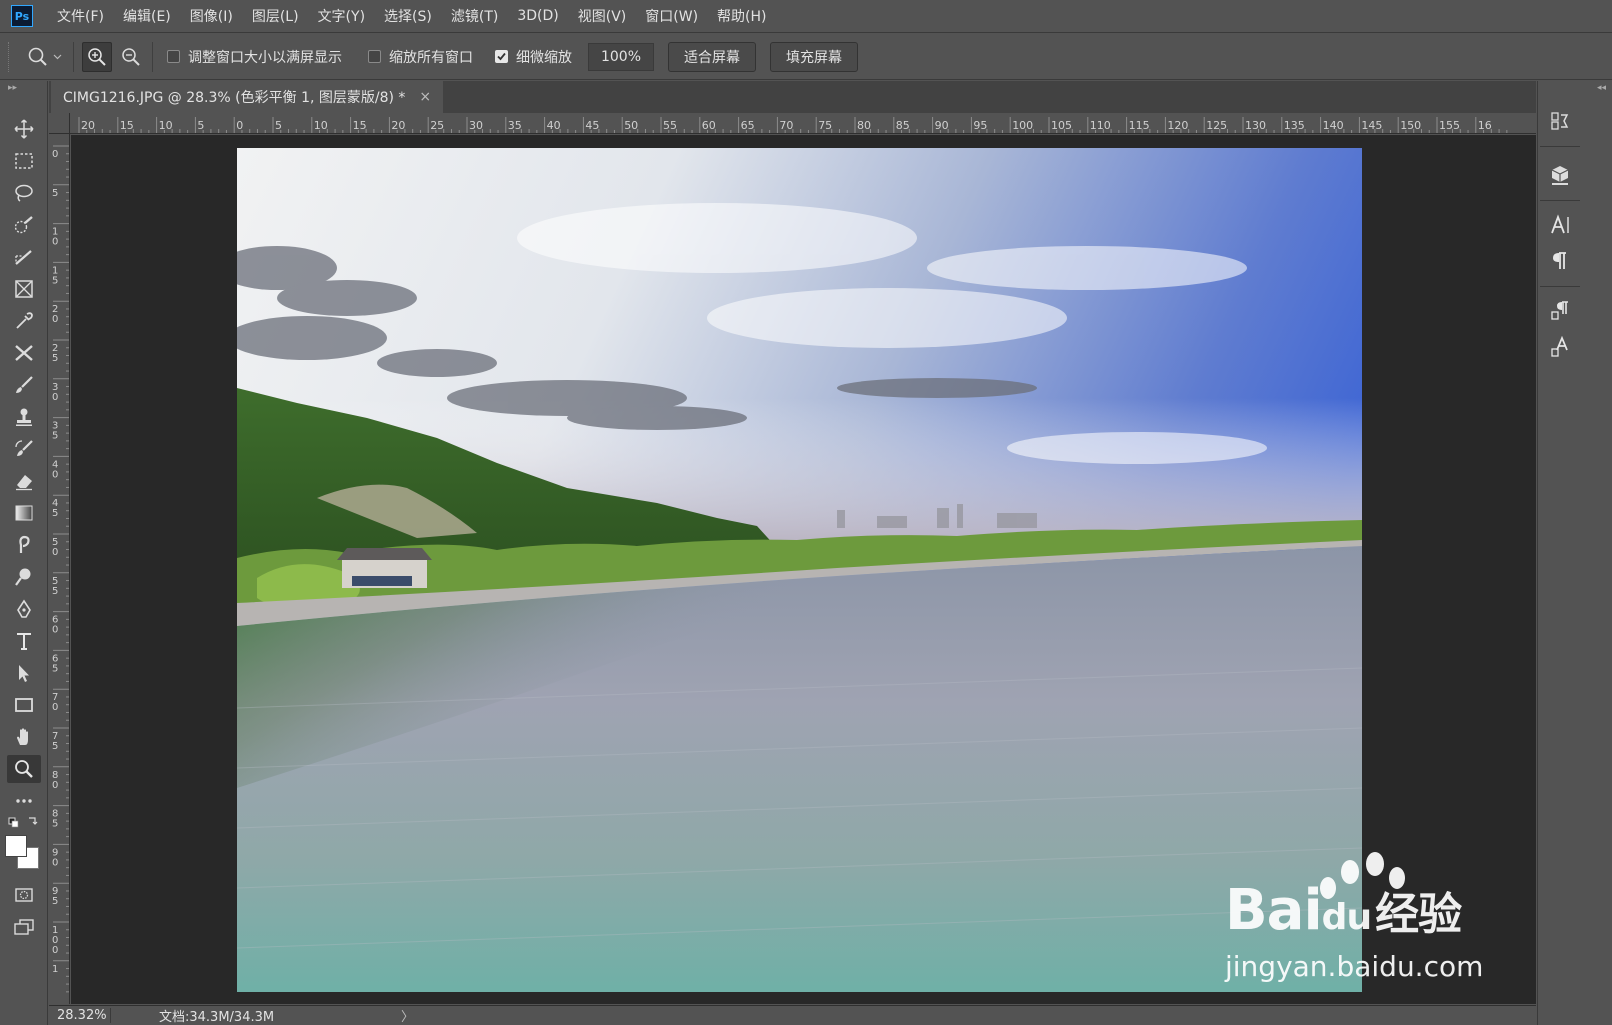  I want to click on menu-window: 窗口(W), so click(671, 16).